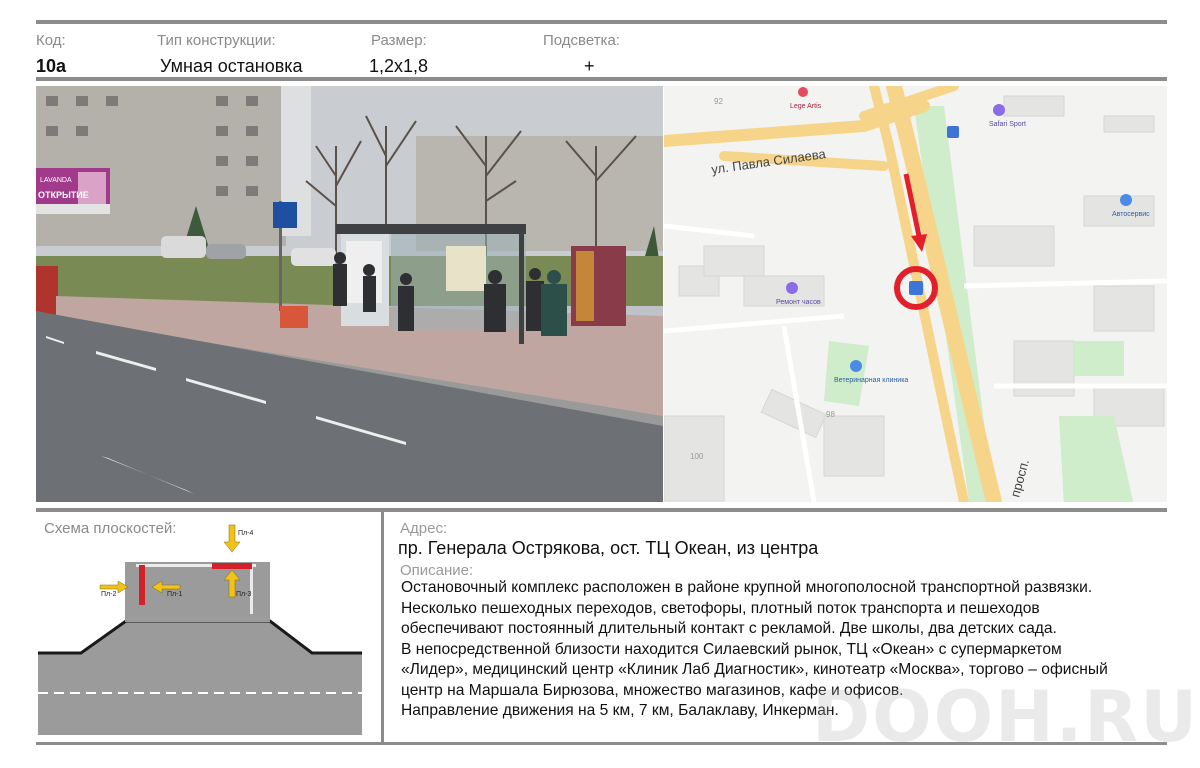 The image size is (1200, 768). I want to click on light-label: Подсветка:, so click(581, 40).